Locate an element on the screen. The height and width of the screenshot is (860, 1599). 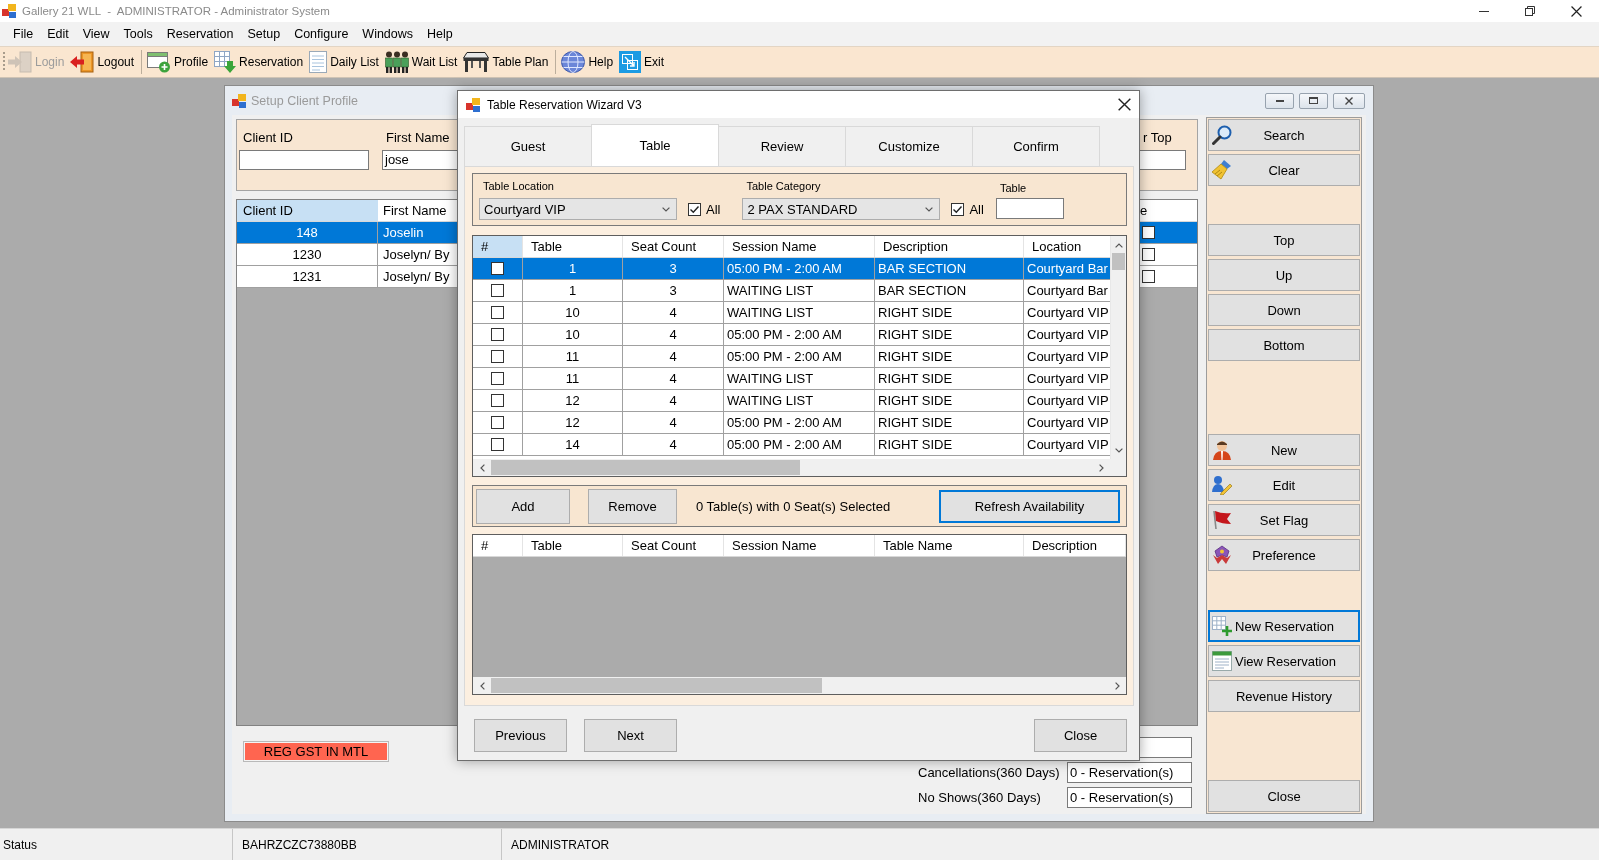
remove-button: Remove is located at coordinates (632, 506).